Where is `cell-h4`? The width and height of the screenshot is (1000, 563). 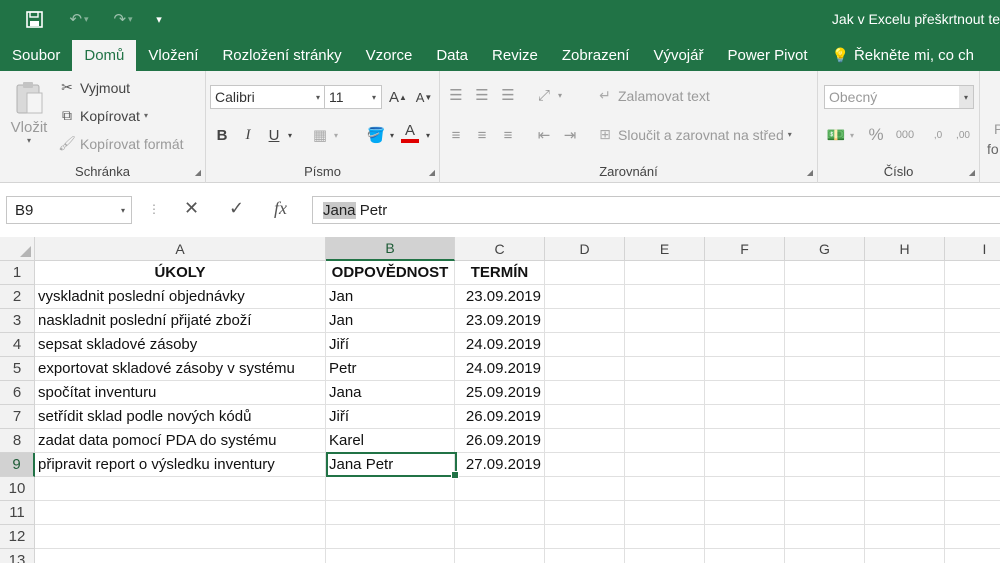 cell-h4 is located at coordinates (905, 345).